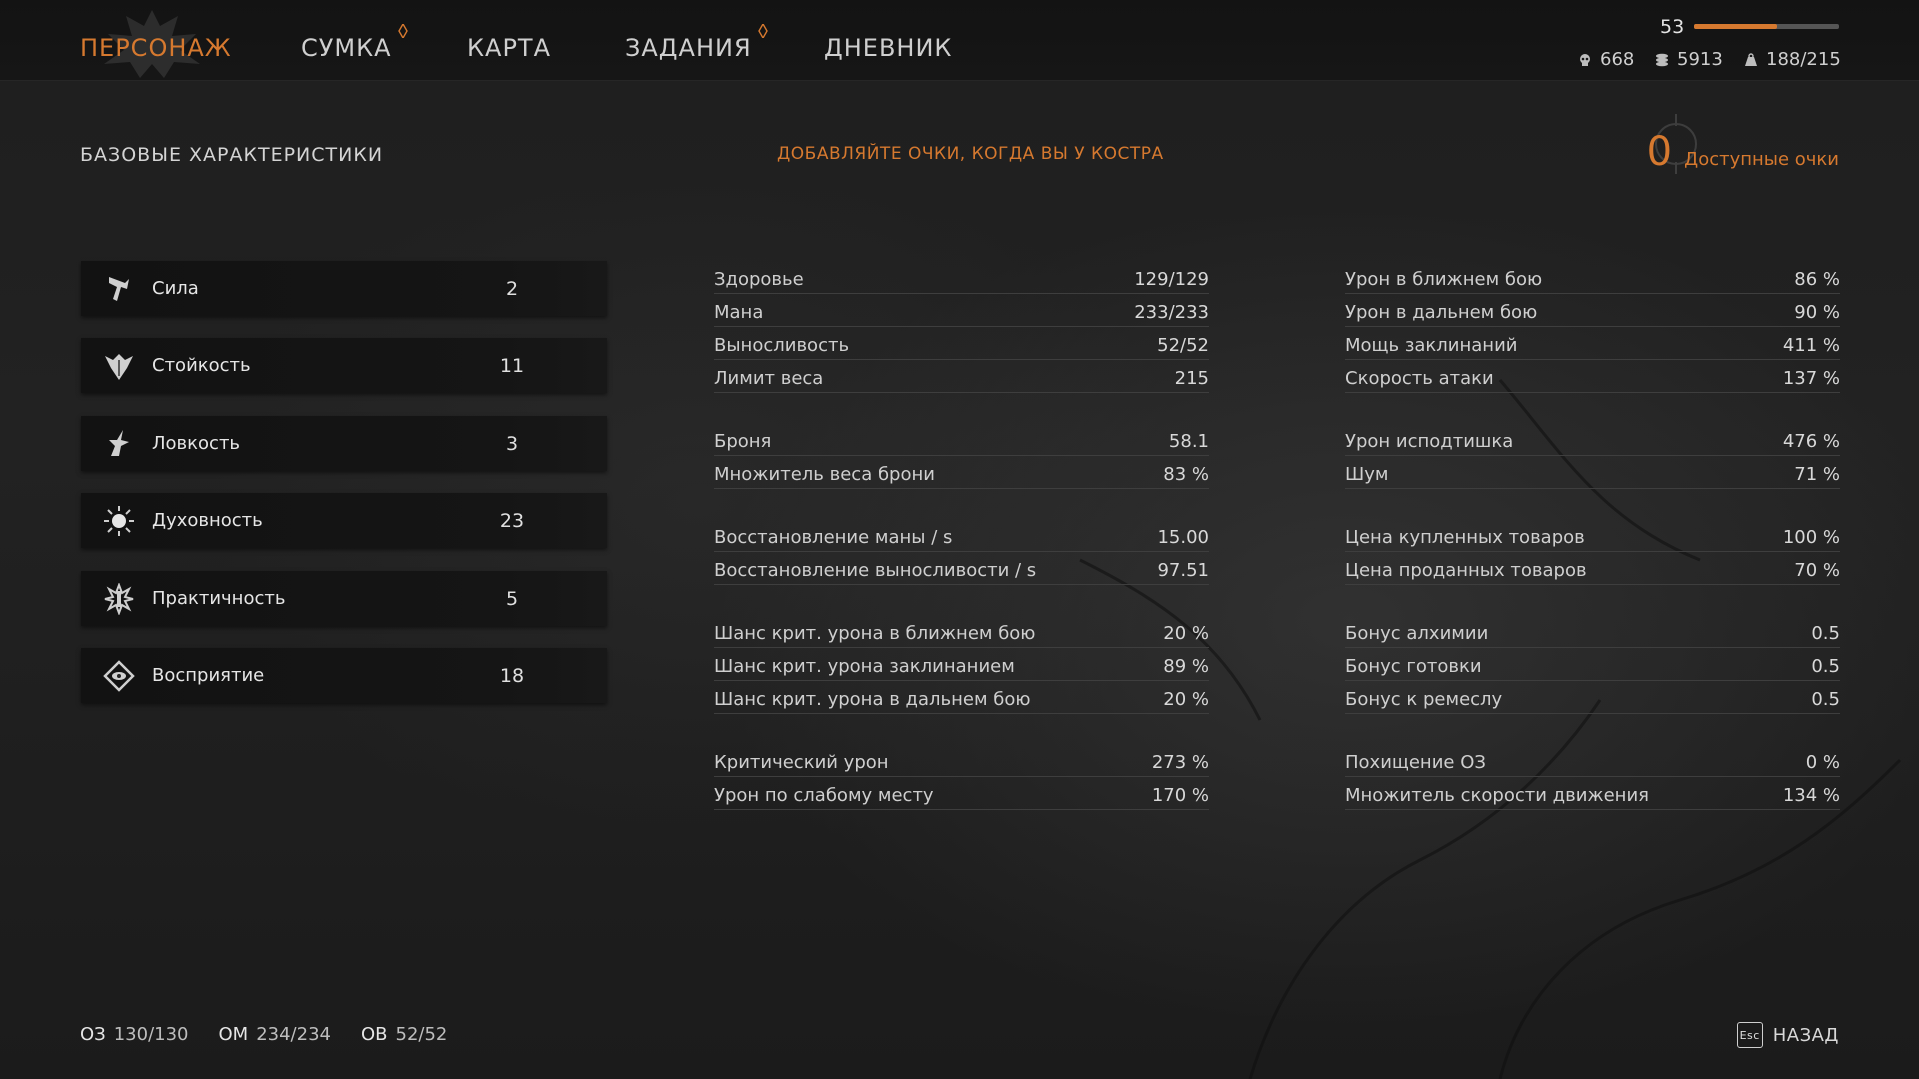 This screenshot has width=1919, height=1079. What do you see at coordinates (1171, 279) in the screenshot?
I see `stat-value: 129/129` at bounding box center [1171, 279].